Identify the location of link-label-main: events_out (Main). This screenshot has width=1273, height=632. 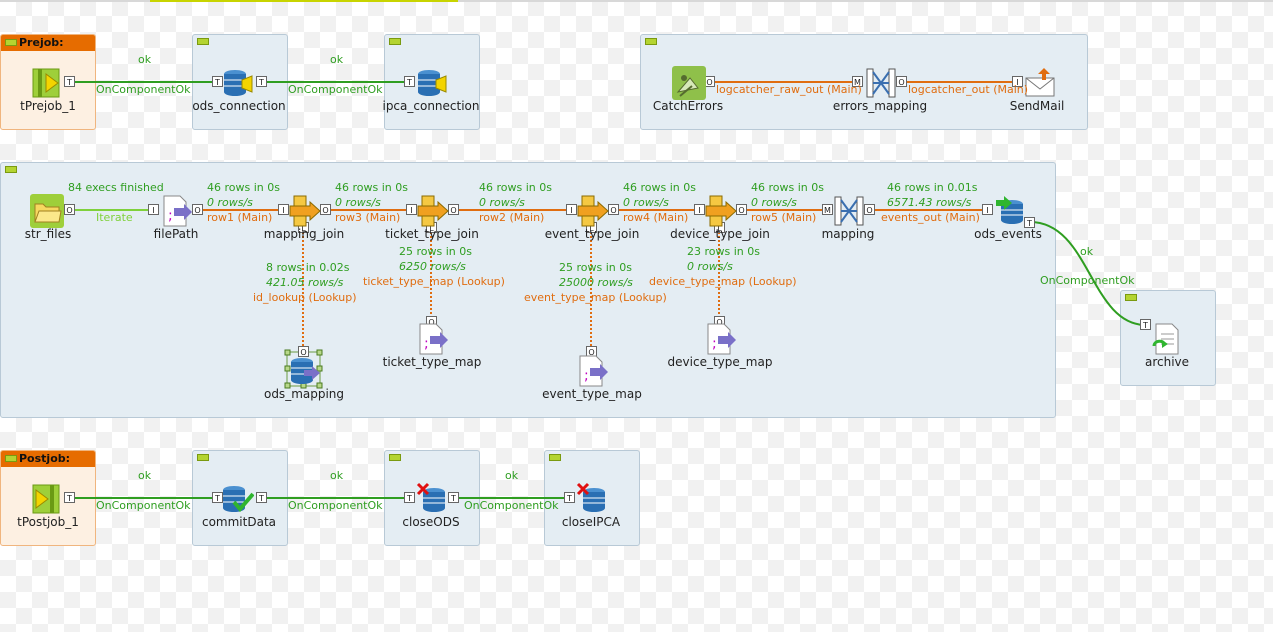
(930, 217).